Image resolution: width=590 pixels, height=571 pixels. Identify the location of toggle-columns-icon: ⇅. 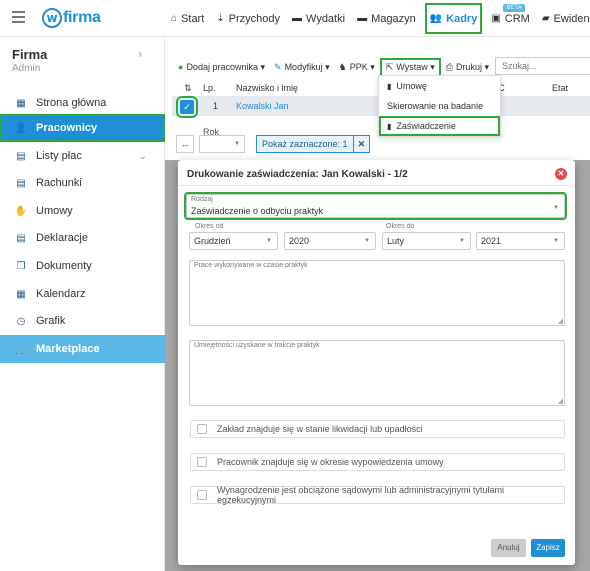
(183, 88).